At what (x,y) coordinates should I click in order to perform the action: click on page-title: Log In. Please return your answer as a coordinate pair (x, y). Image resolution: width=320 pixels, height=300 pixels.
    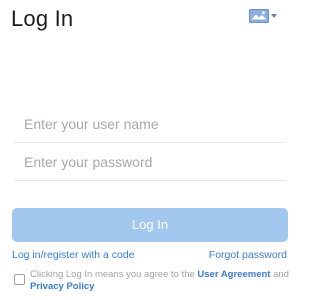
    Looking at the image, I should click on (42, 18).